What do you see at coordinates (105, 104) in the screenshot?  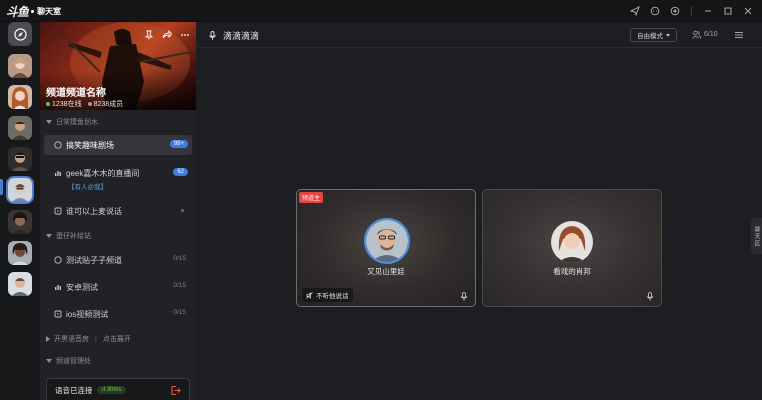 I see `member-total: 8238成员` at bounding box center [105, 104].